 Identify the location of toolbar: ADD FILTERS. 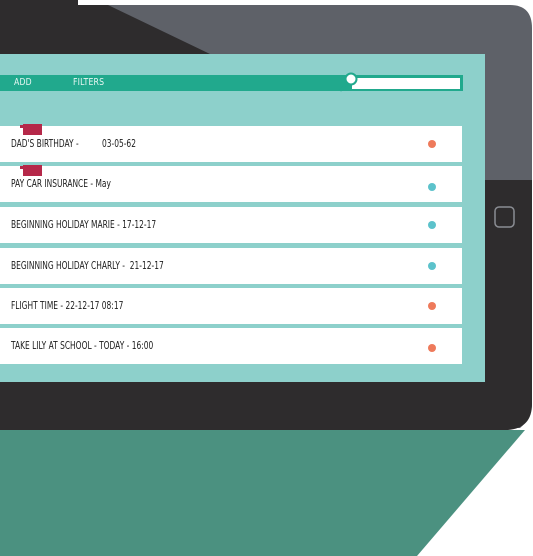
(232, 83).